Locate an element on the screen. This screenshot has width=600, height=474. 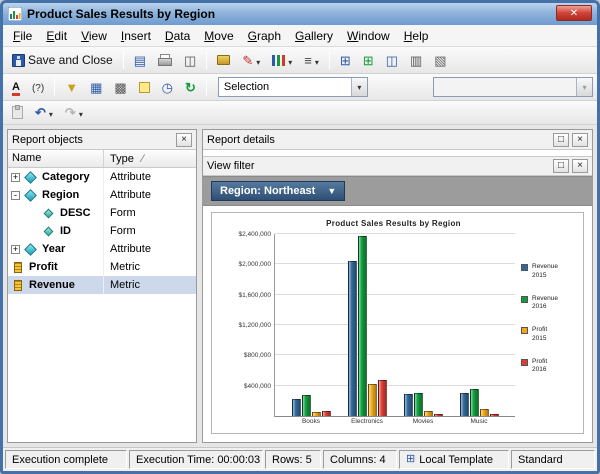
redo-button is located at coordinates (74, 112).